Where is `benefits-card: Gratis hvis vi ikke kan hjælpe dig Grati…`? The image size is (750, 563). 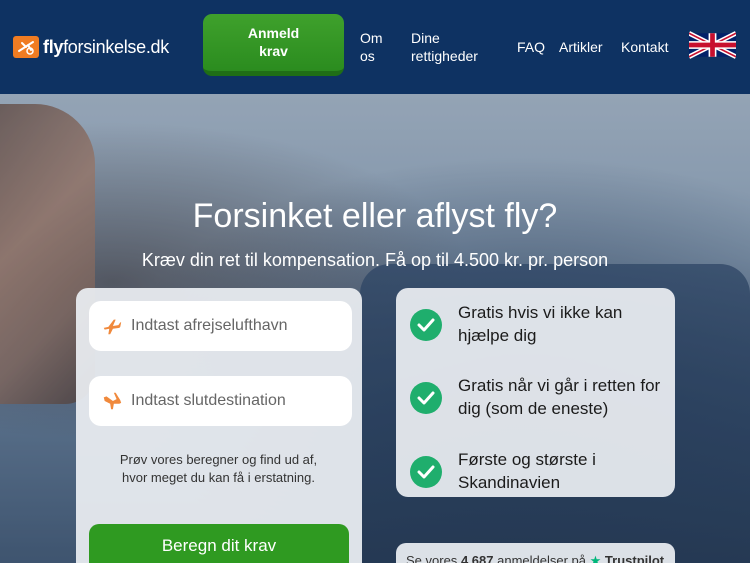
benefits-card: Gratis hvis vi ikke kan hjælpe dig Grati… is located at coordinates (535, 392).